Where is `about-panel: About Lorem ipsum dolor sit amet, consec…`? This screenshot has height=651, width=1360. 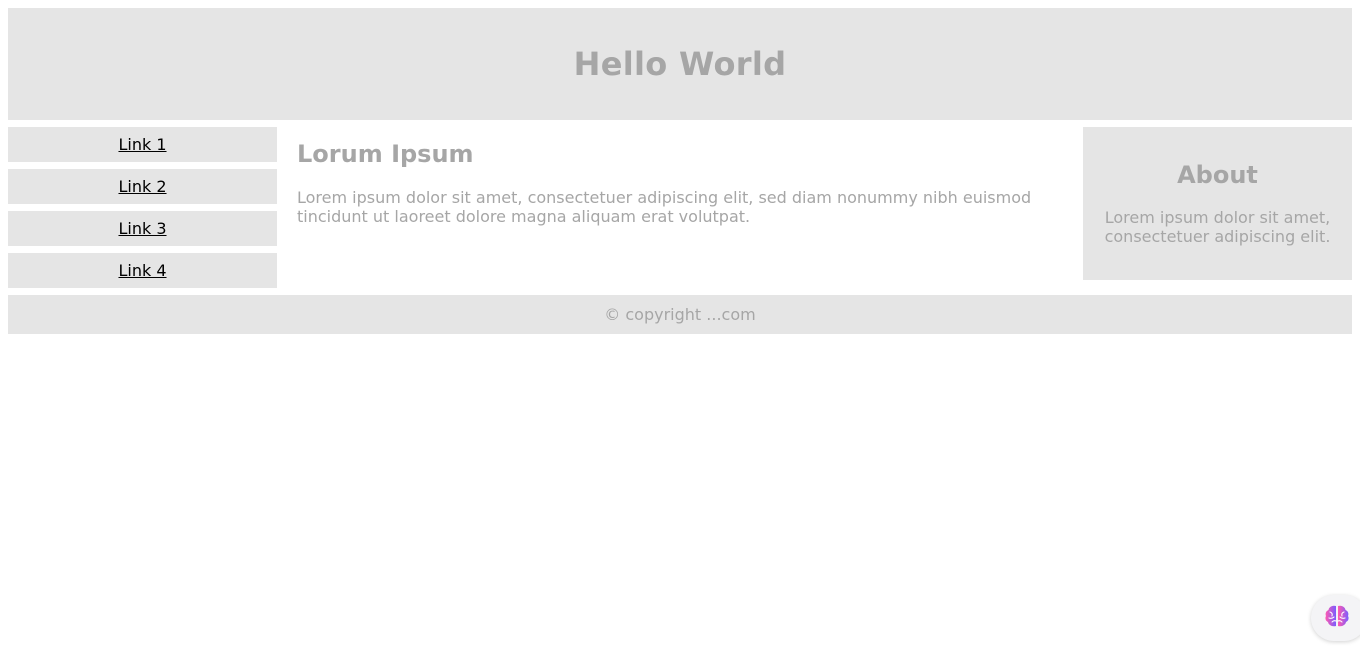 about-panel: About Lorem ipsum dolor sit amet, consec… is located at coordinates (1217, 203).